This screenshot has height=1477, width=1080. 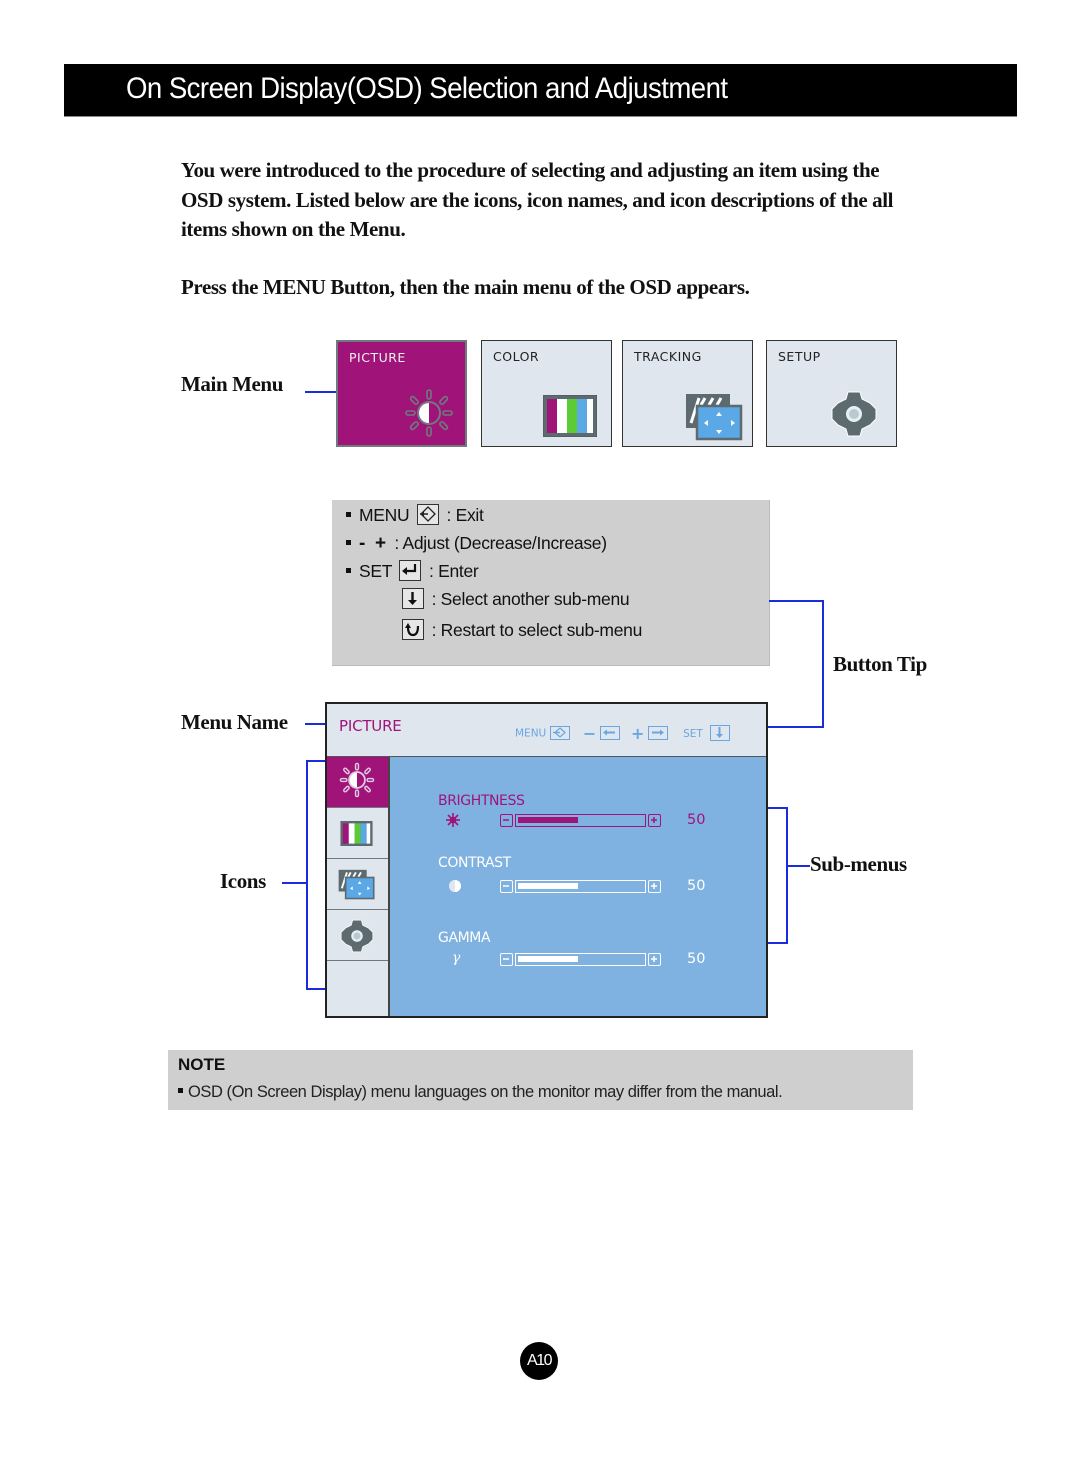 I want to click on callout-main-menu: Main Menu, so click(x=232, y=384).